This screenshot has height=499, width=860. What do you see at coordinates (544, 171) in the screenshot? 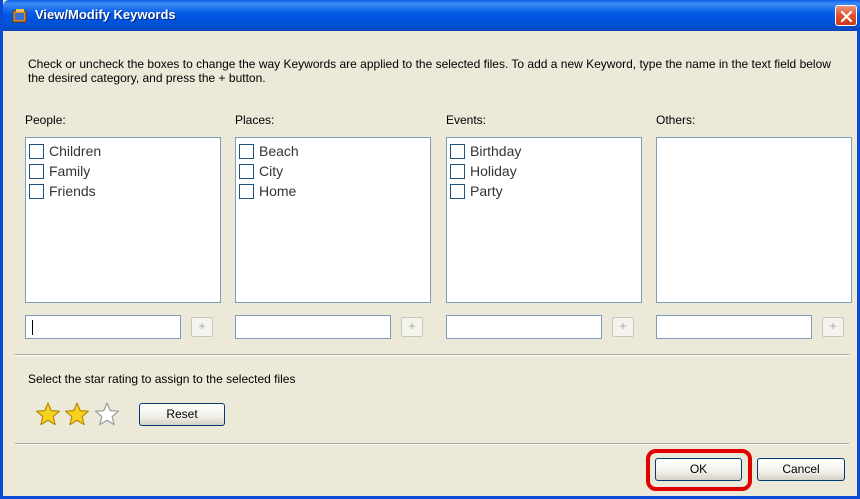
I see `keyword-item: Holiday` at bounding box center [544, 171].